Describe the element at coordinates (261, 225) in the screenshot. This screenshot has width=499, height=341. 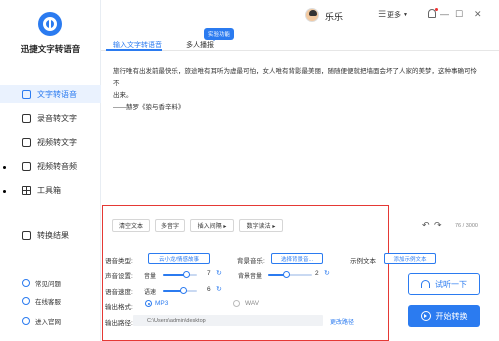
I see `number-reading-button: 数字读法 ▸` at that location.